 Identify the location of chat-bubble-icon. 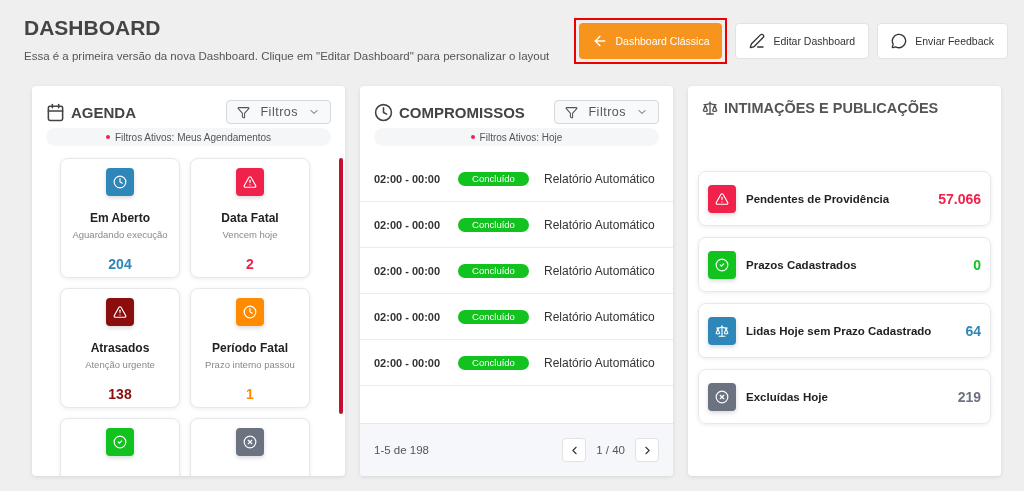
(899, 41).